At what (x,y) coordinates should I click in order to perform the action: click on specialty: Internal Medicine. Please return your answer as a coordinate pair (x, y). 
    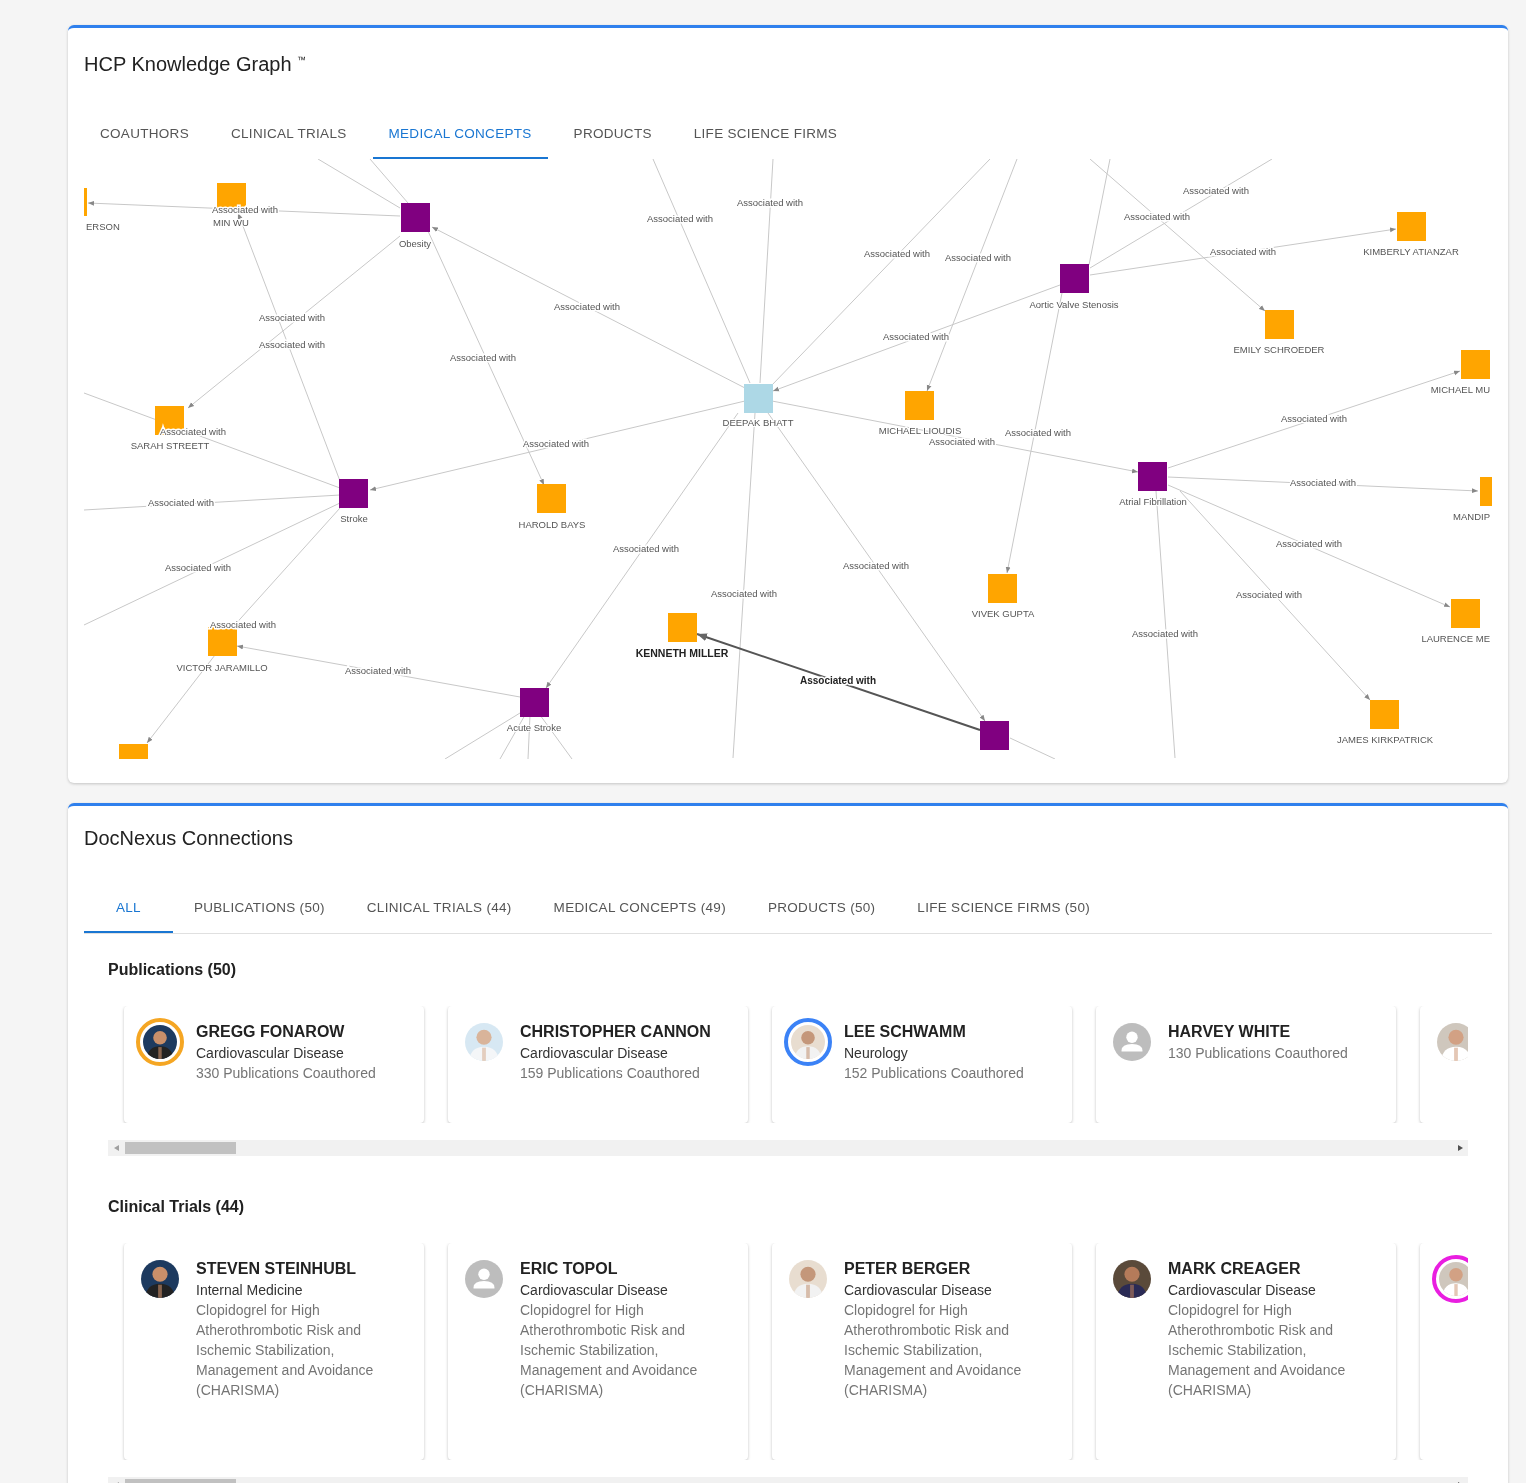
    Looking at the image, I should click on (250, 1290).